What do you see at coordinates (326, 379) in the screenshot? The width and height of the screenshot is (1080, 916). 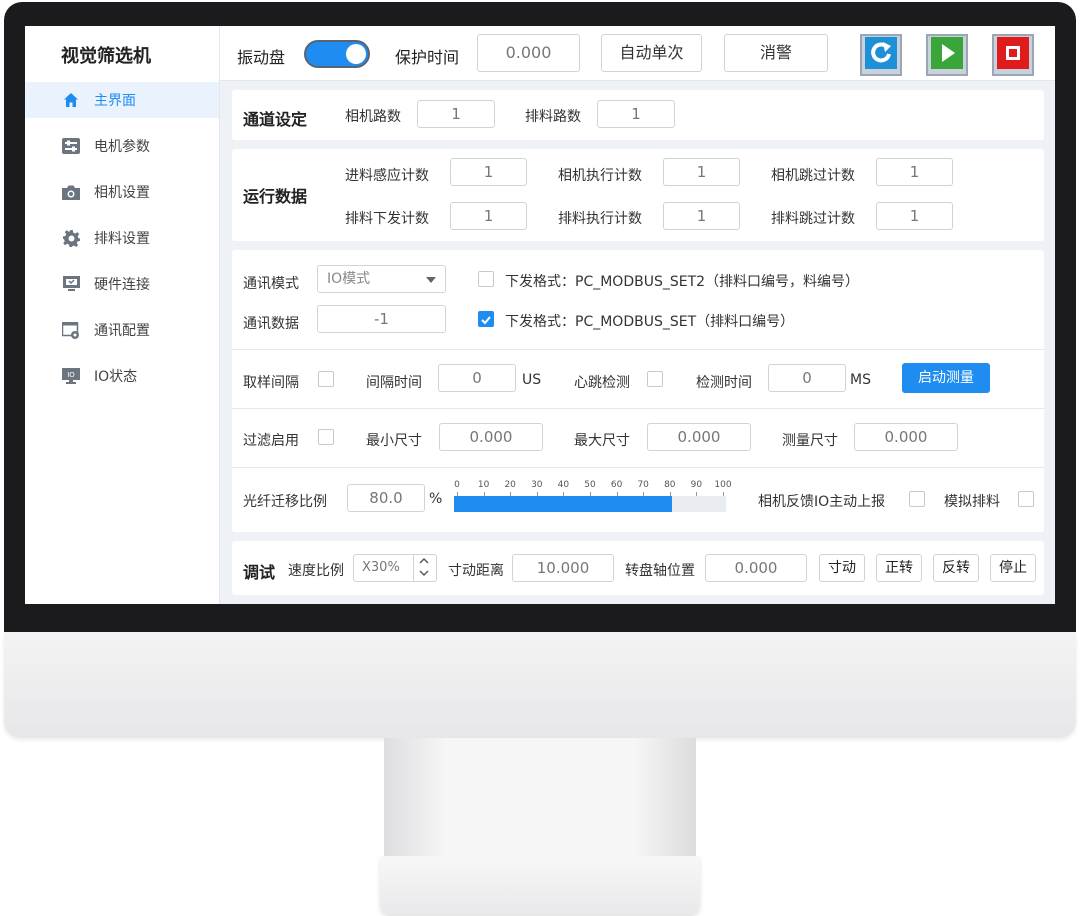 I see `sampling-interval-checkbox` at bounding box center [326, 379].